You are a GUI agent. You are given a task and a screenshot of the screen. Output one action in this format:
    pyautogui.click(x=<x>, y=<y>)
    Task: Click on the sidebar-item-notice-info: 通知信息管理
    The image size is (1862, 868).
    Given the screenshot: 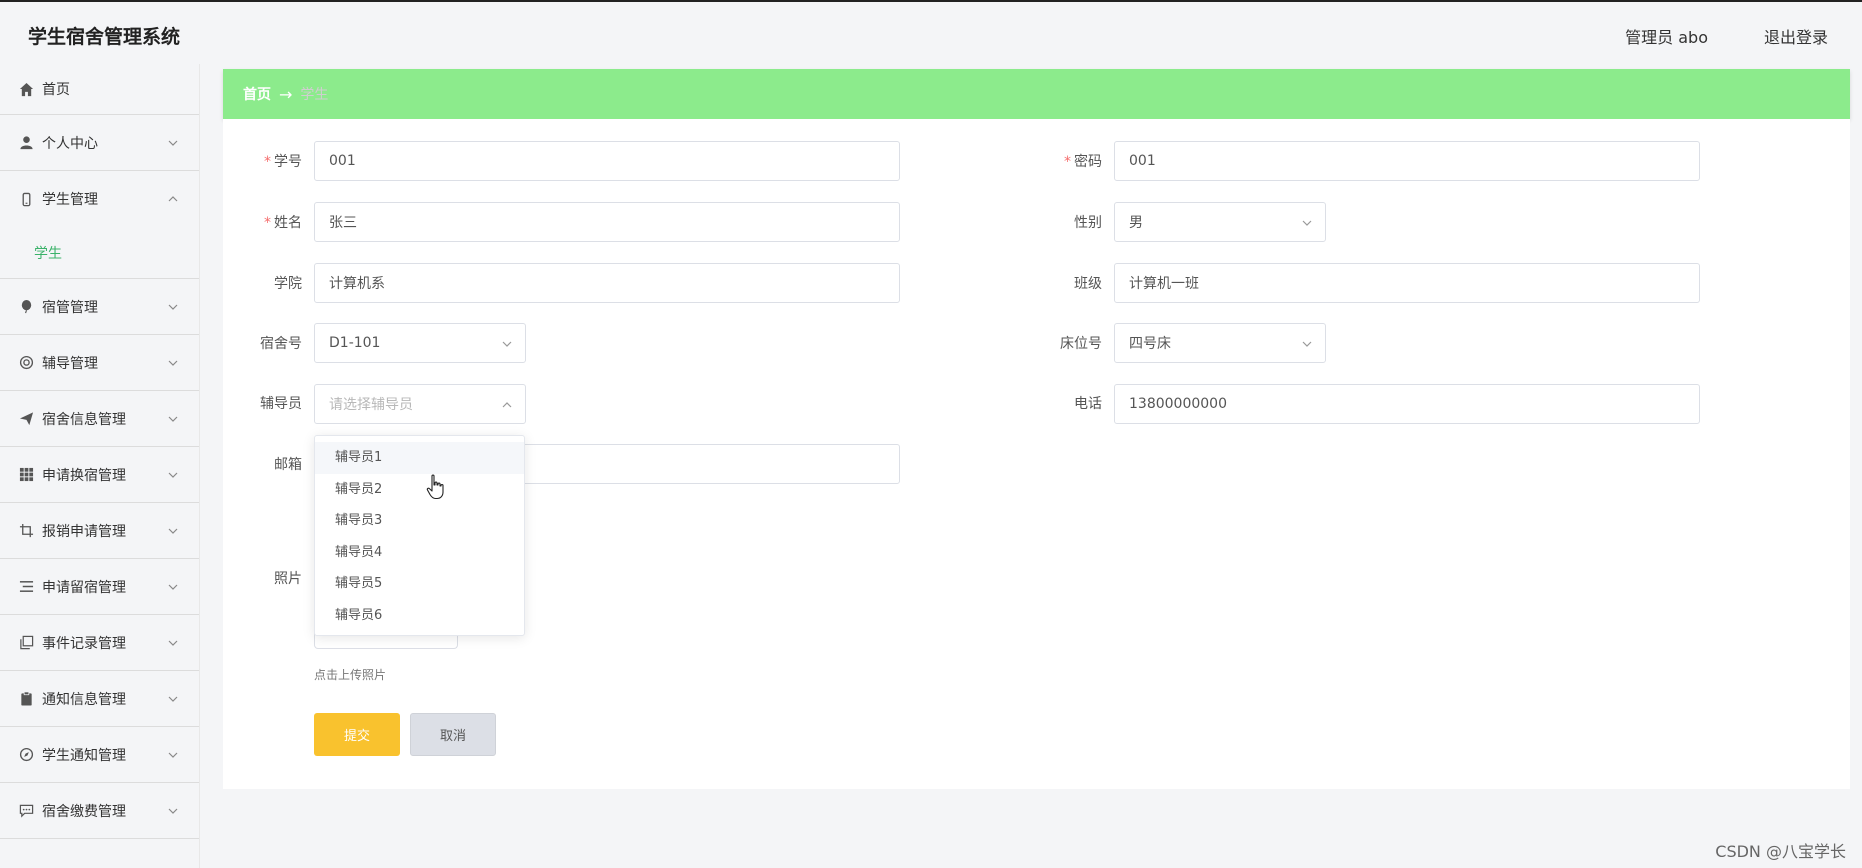 What is the action you would take?
    pyautogui.click(x=99, y=699)
    